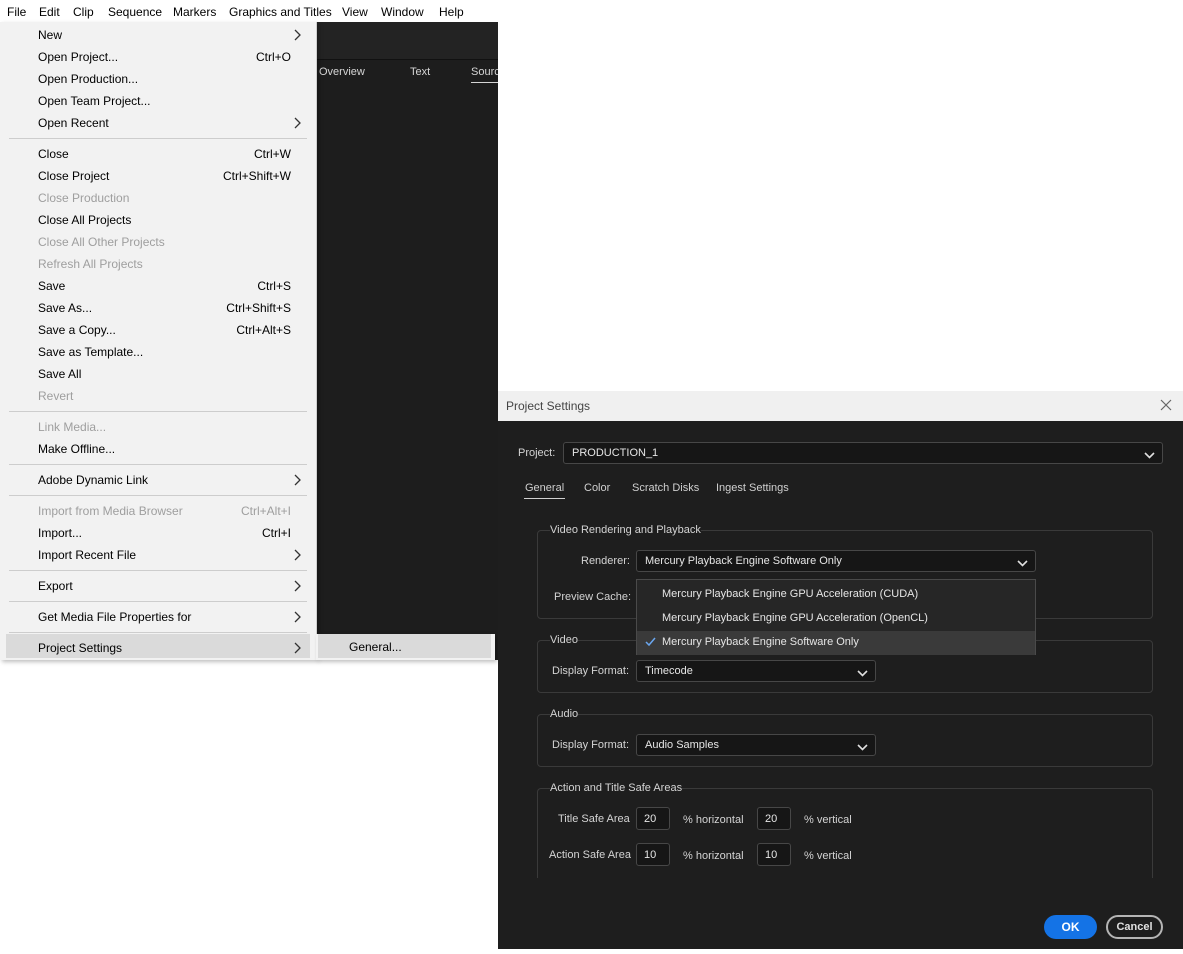  Describe the element at coordinates (669, 671) in the screenshot. I see `video-display-format-value: Timecode` at that location.